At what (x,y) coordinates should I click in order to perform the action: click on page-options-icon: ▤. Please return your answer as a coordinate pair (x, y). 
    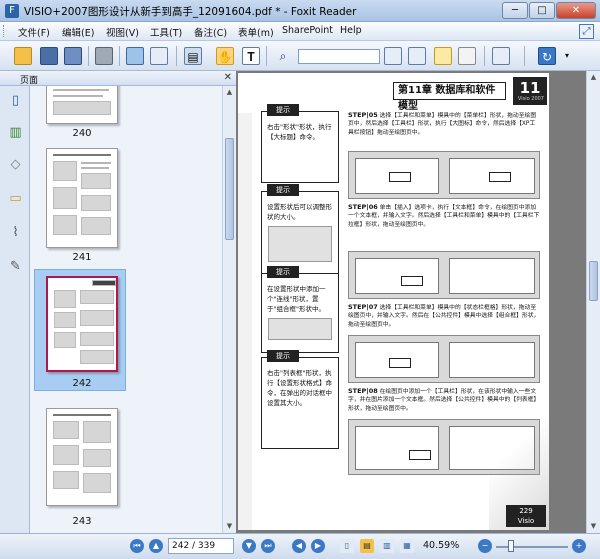
    Looking at the image, I should click on (193, 56).